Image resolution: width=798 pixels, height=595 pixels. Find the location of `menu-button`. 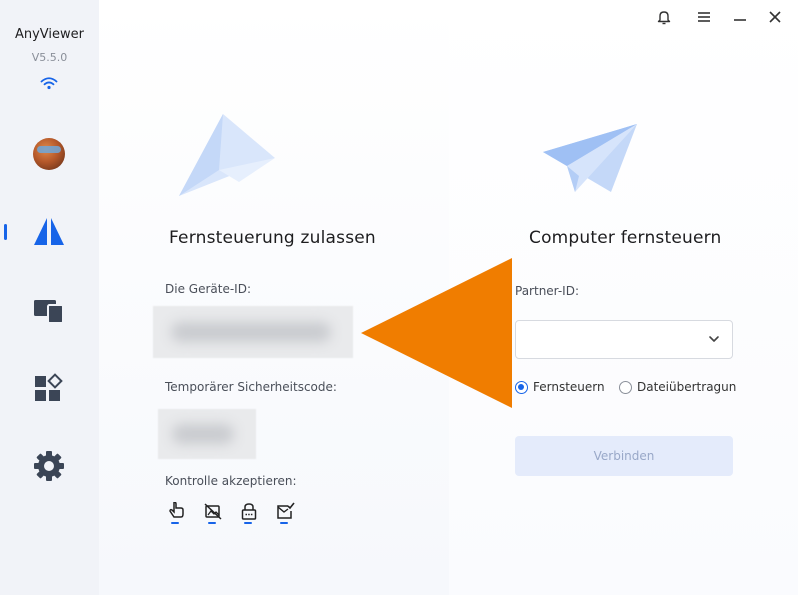

menu-button is located at coordinates (704, 17).